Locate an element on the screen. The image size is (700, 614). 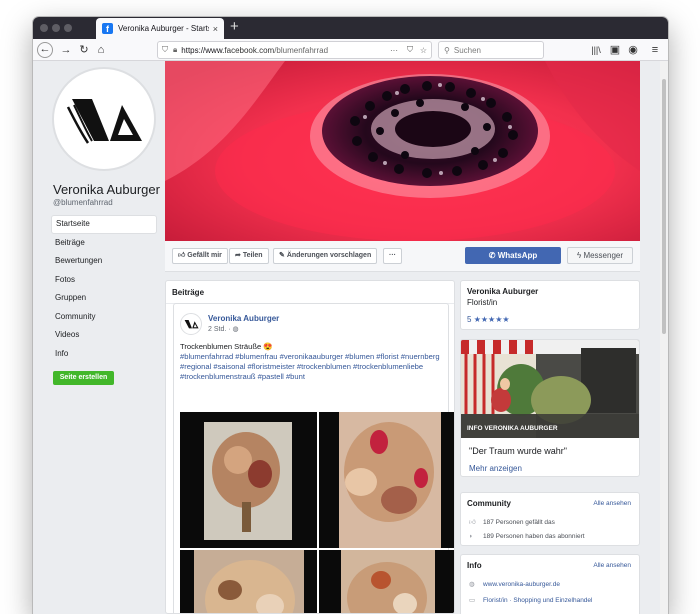
tab-bar: f Veronika Auburger - Startseite × + is located at coordinates (350, 28).